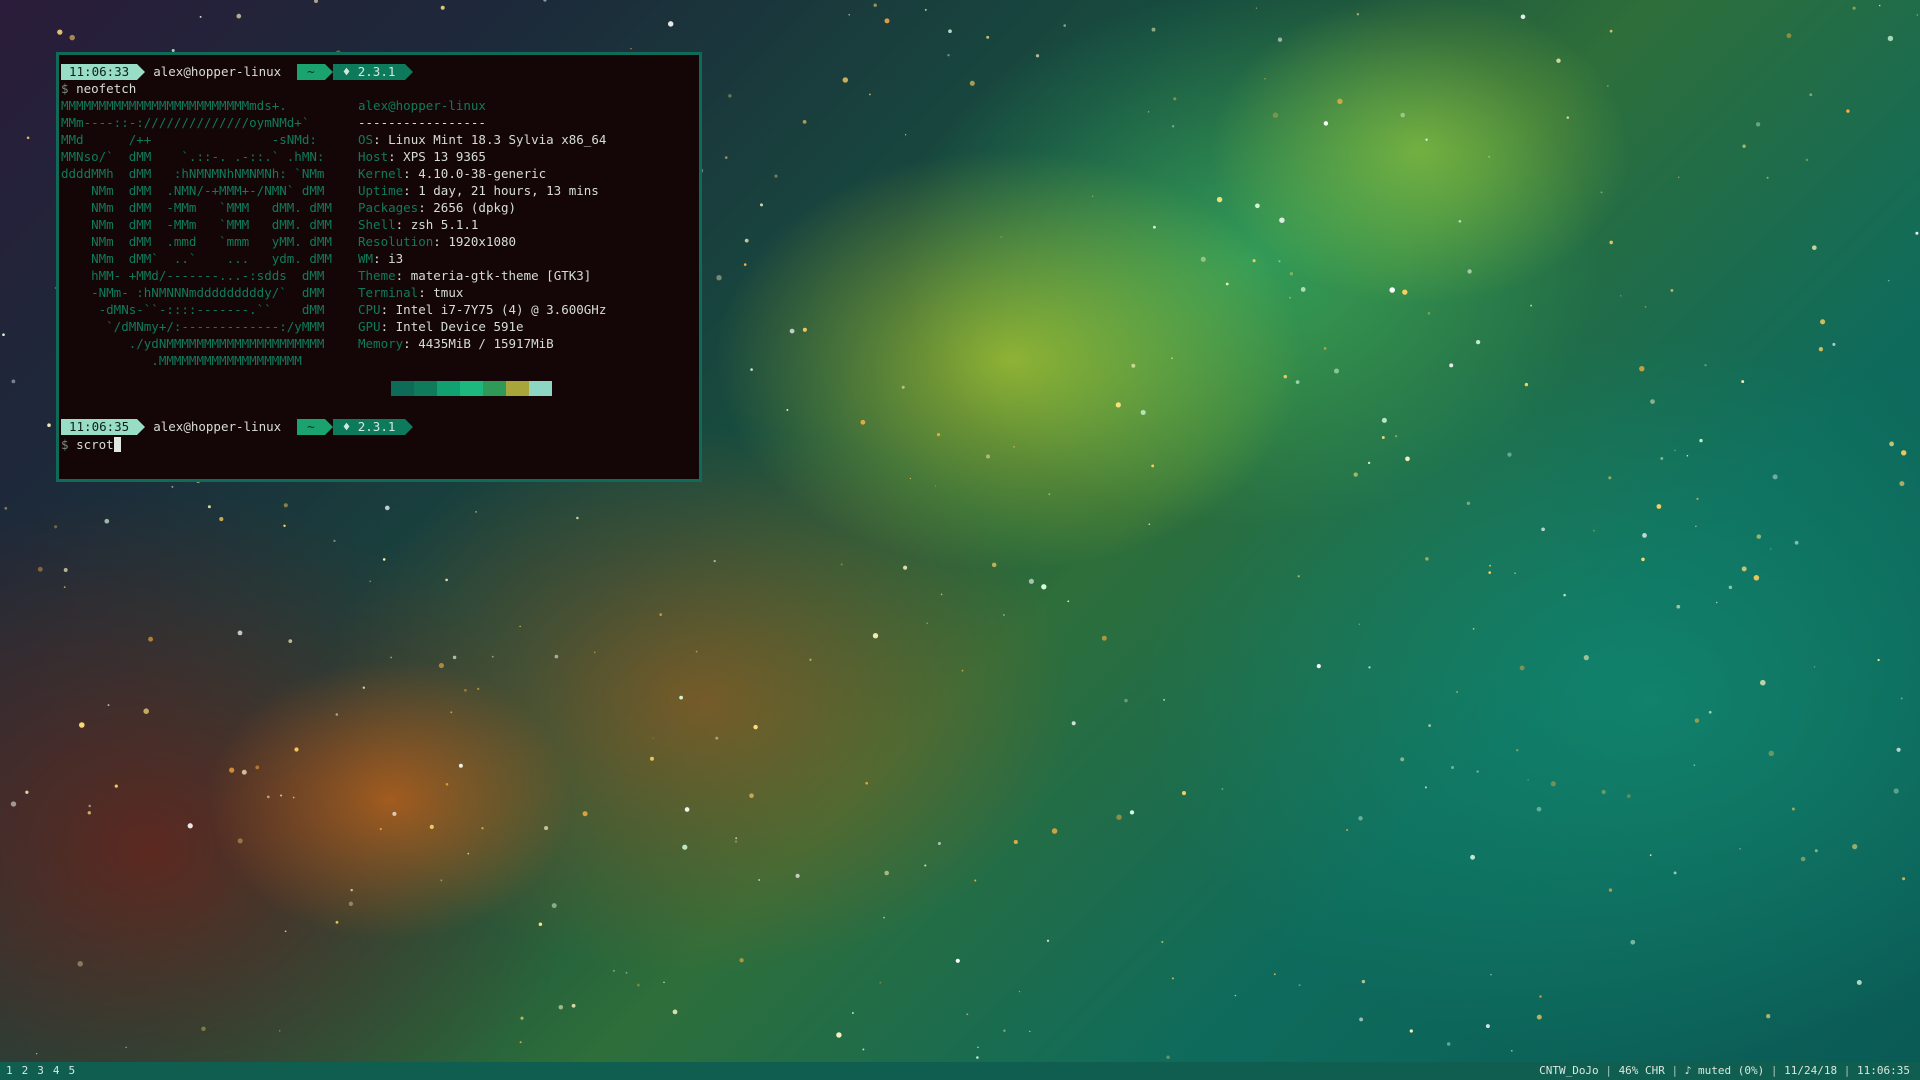 The width and height of the screenshot is (1920, 1080). What do you see at coordinates (494, 388) in the screenshot?
I see `color-swatch` at bounding box center [494, 388].